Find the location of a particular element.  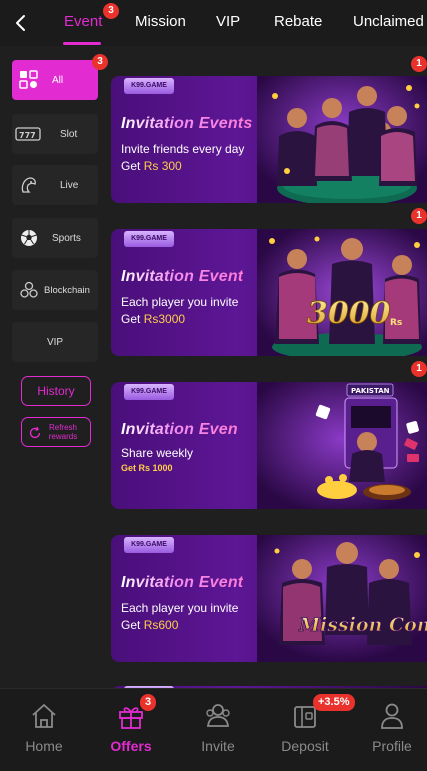

svg-text: 777 is located at coordinates (27, 135).